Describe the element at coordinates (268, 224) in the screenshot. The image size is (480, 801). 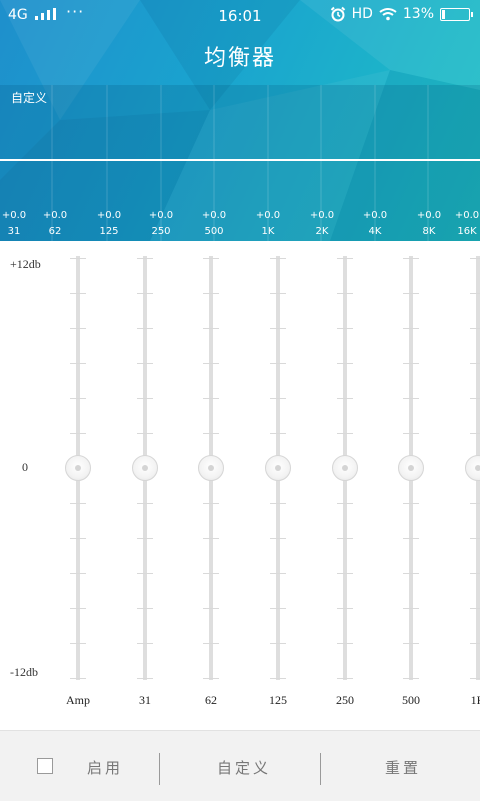
I see `band-value-column: +0.0 1K` at that location.